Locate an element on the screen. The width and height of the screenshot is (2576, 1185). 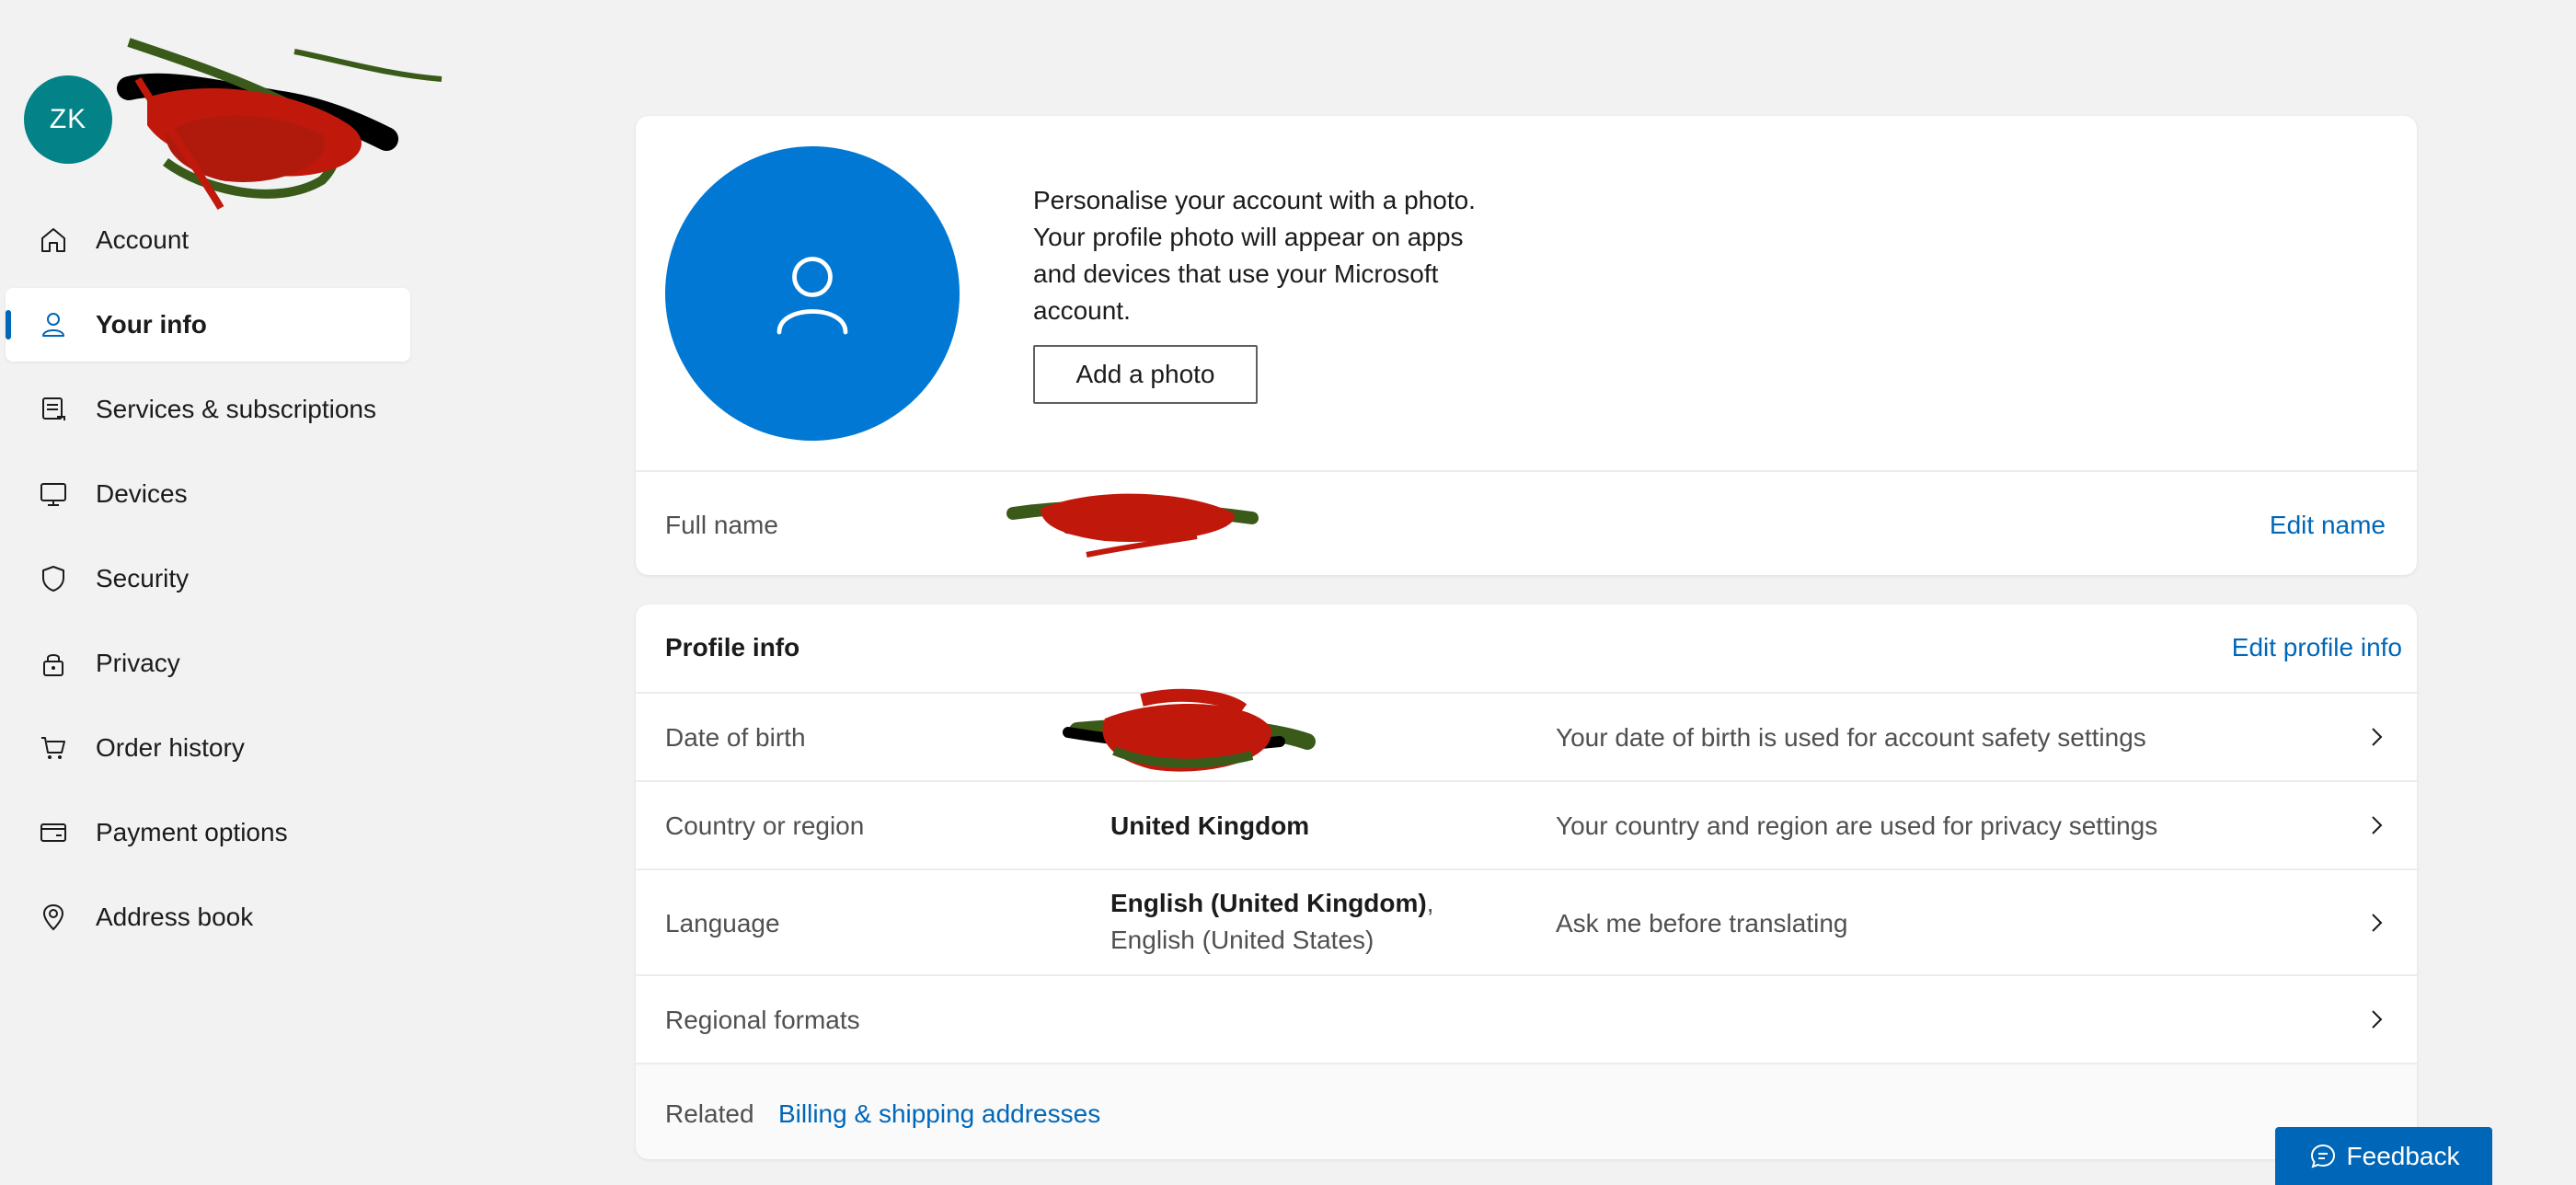
profile-photo-placeholder is located at coordinates (812, 293).